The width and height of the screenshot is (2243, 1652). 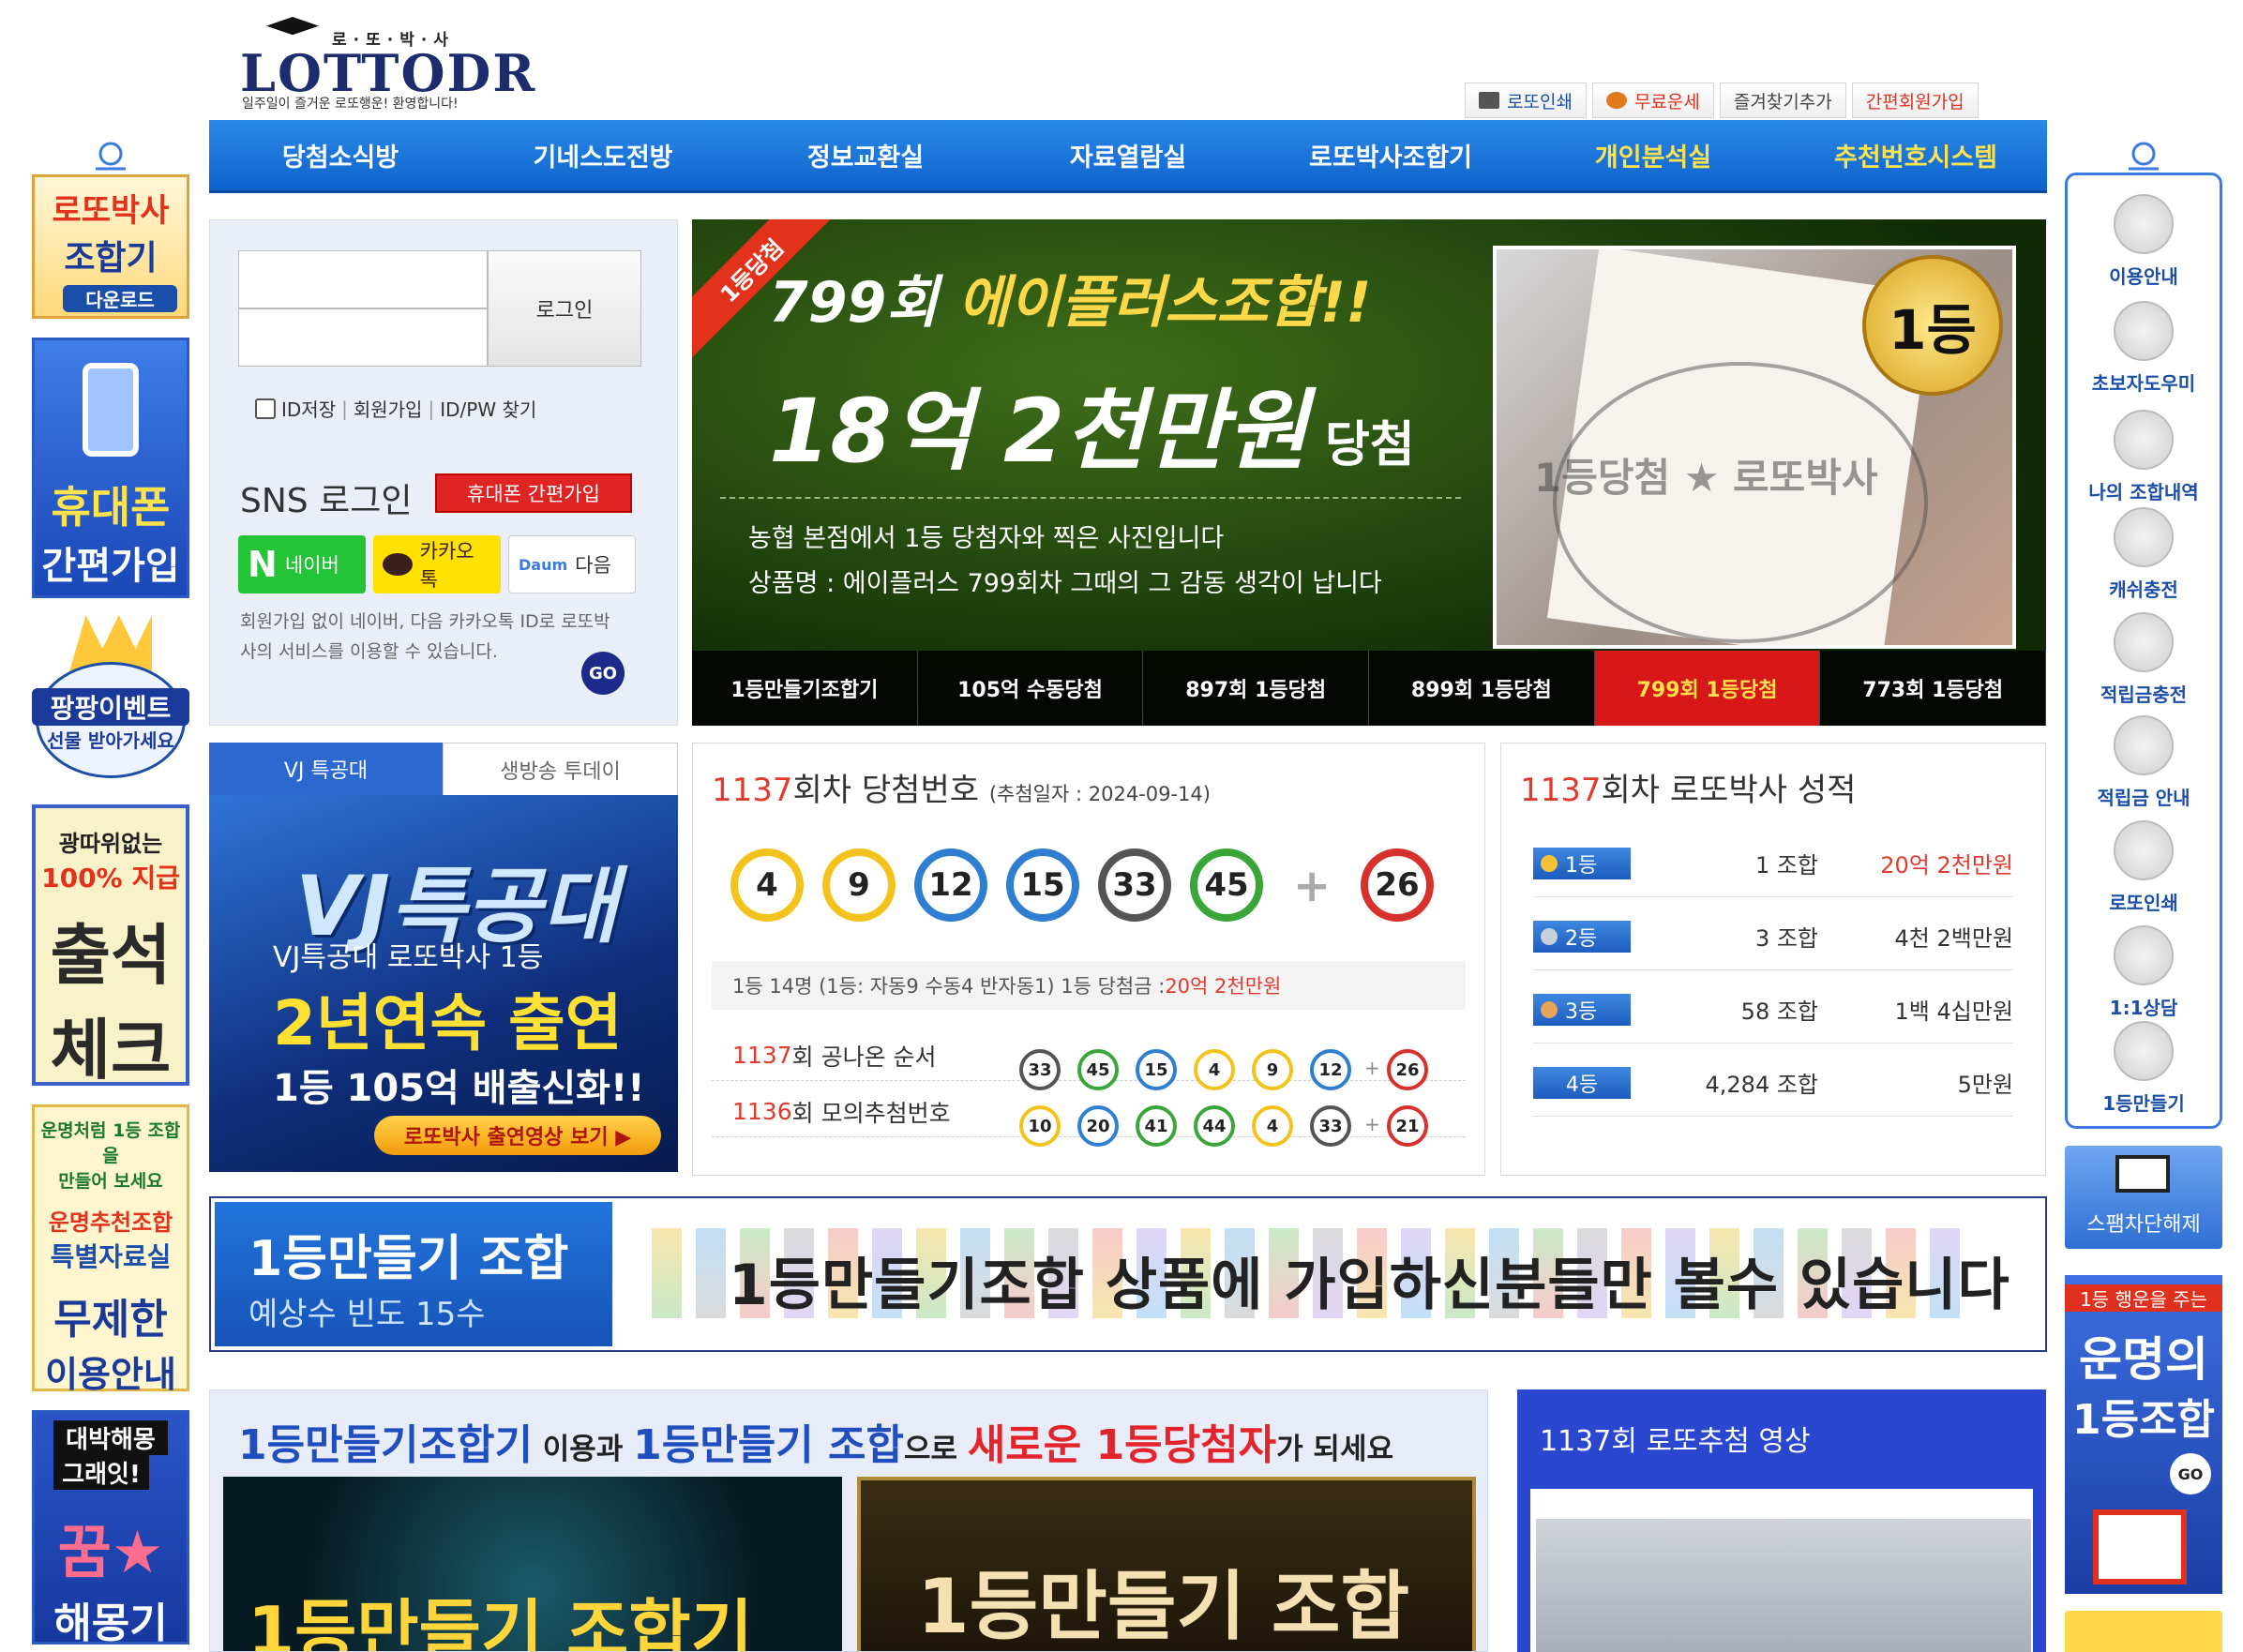 What do you see at coordinates (1092, 424) in the screenshot?
I see `banner-prize: 18억 2천만원 당첨` at bounding box center [1092, 424].